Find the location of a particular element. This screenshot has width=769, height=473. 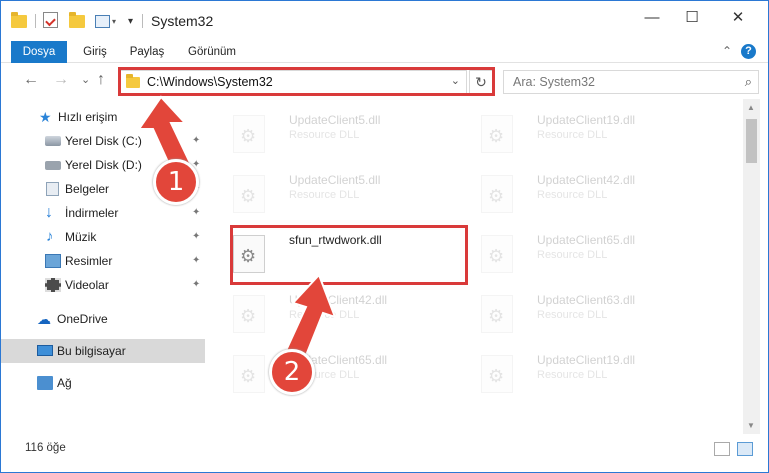

sidebar-item-local-disk-c: Yerel Disk (C:) ✦ is located at coordinates (103, 141).